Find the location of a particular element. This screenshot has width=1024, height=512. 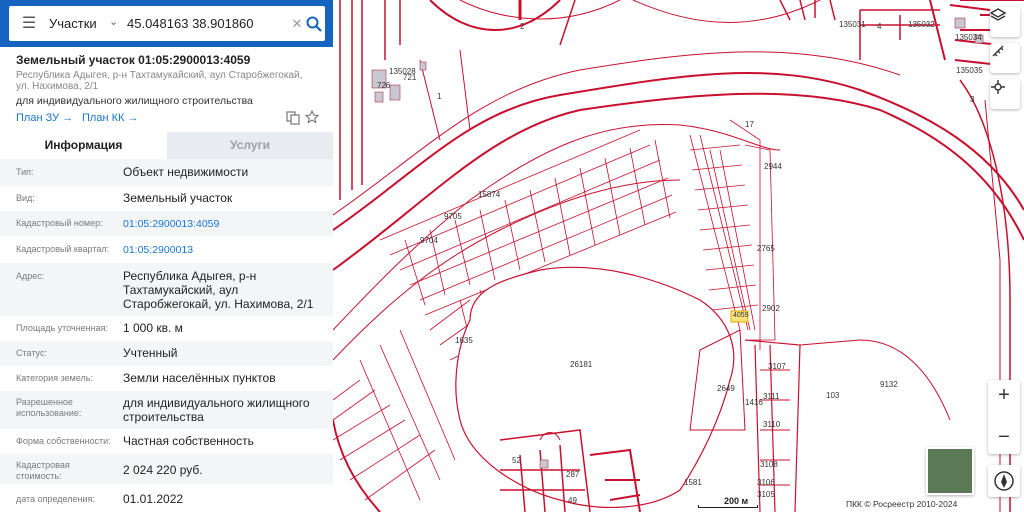

copy-icon is located at coordinates (293, 118).